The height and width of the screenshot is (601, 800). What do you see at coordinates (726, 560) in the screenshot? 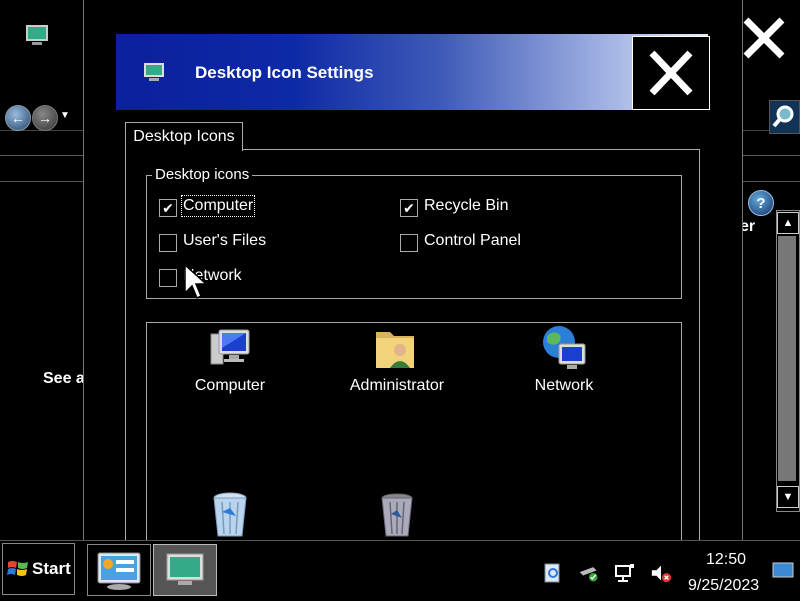
I see `clock-time: 12:50` at bounding box center [726, 560].